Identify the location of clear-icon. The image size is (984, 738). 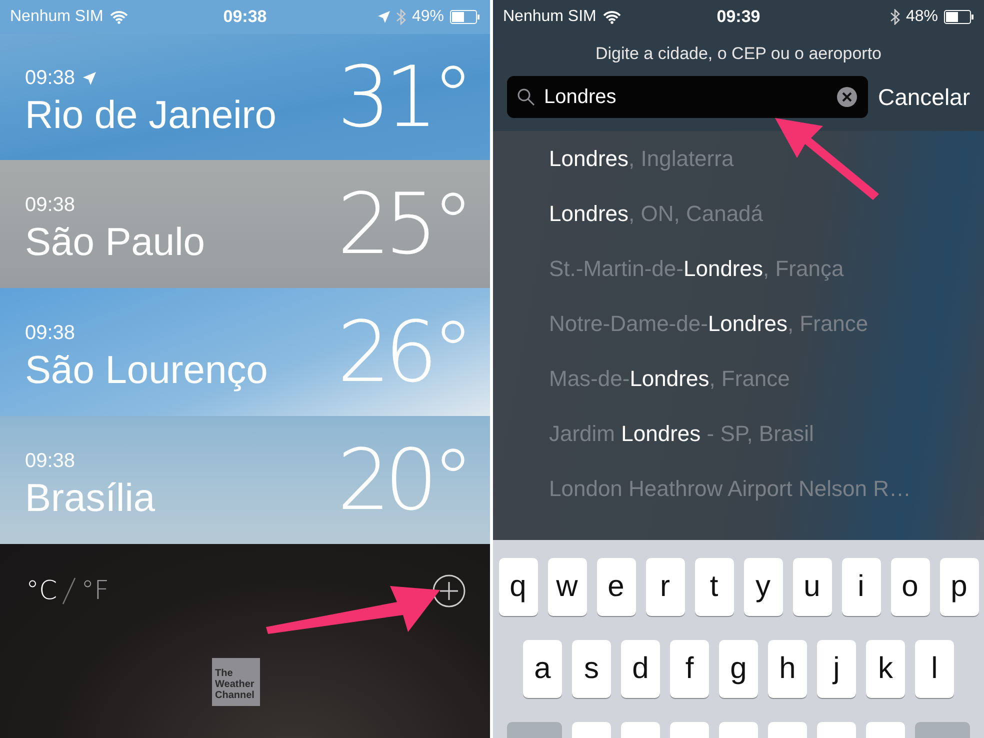
(847, 97).